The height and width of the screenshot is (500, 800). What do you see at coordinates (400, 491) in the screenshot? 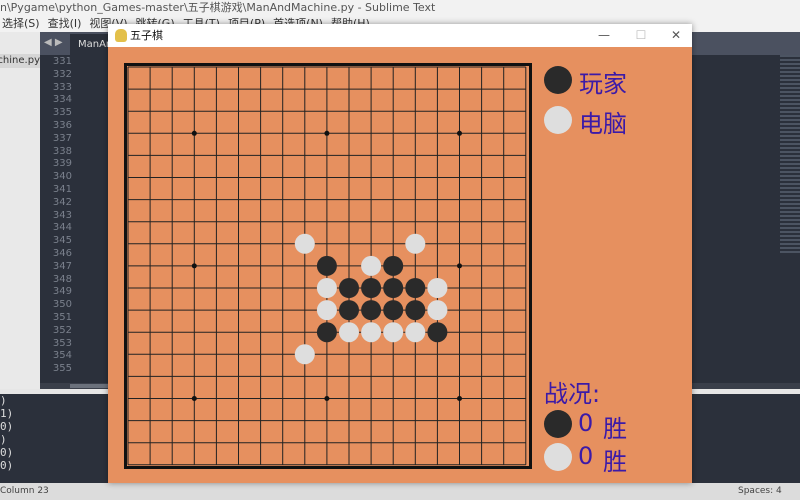
I see `status-bar: Column 23 Spaces: 4` at bounding box center [400, 491].